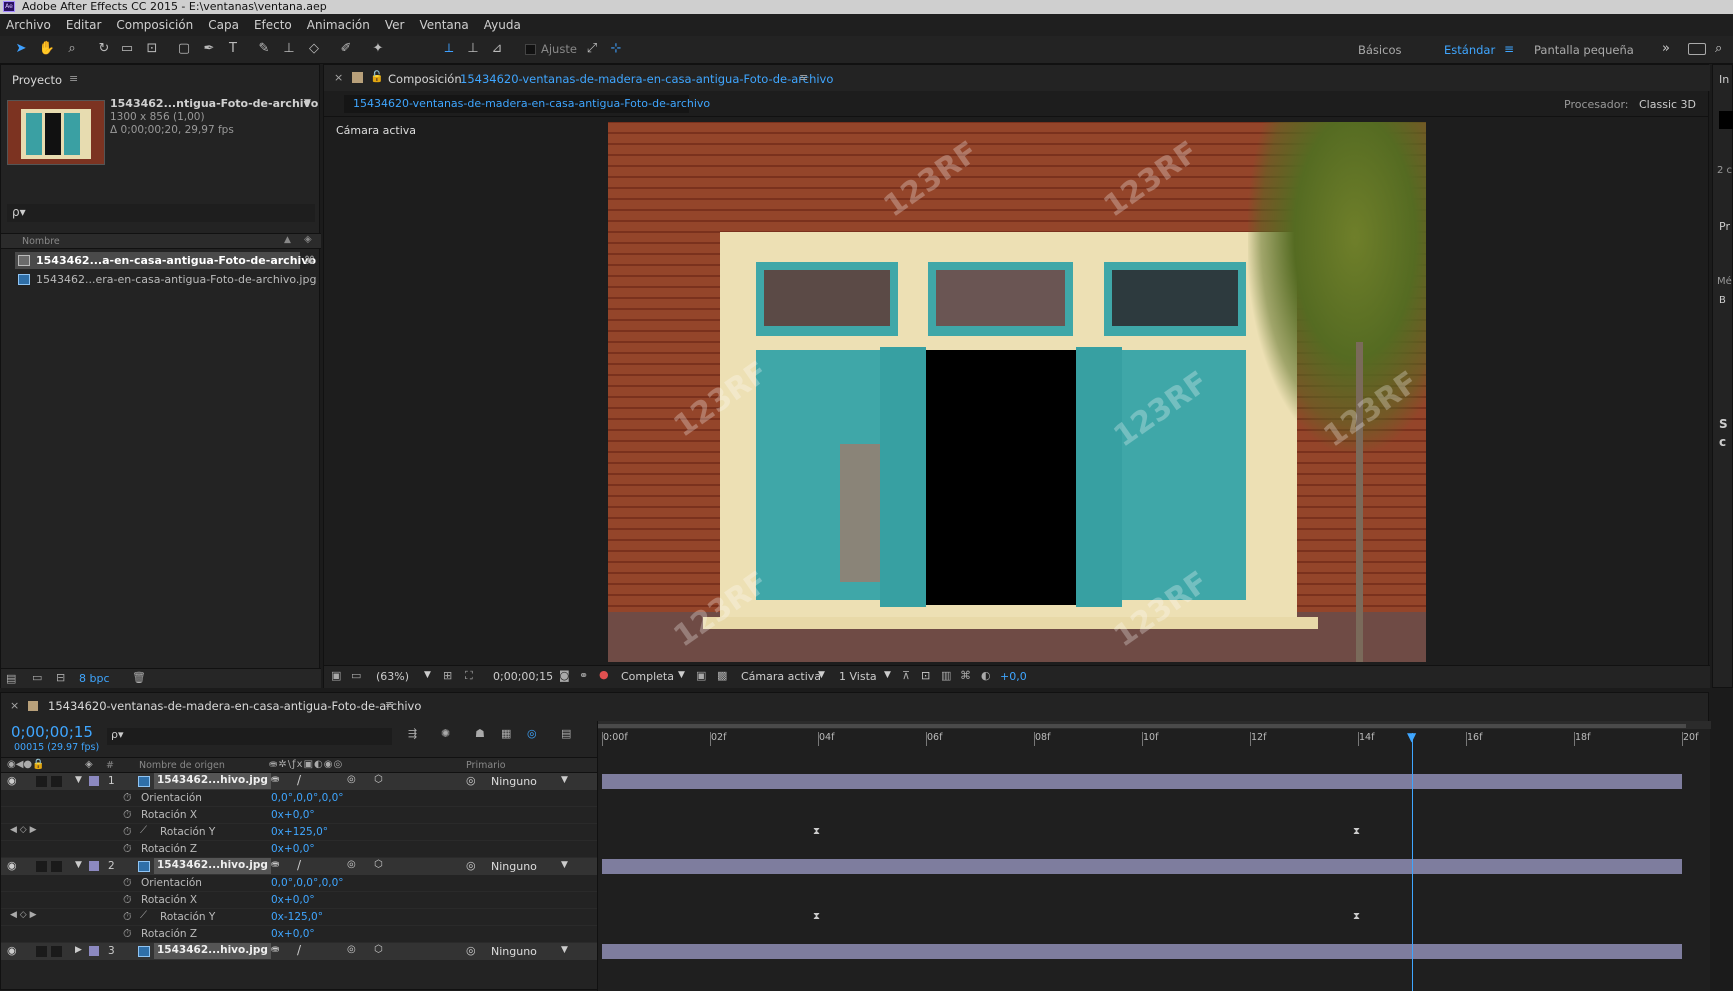 This screenshot has width=1733, height=991. What do you see at coordinates (104, 49) in the screenshot?
I see `rotate-tool-icon: ↻` at bounding box center [104, 49].